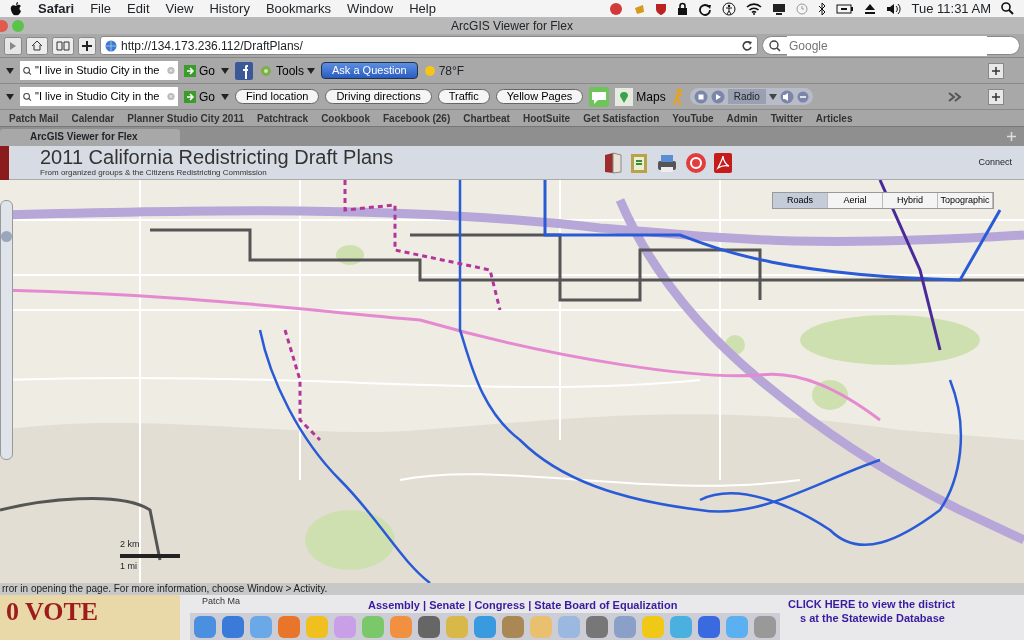  Describe the element at coordinates (844, 8) in the screenshot. I see `battery-icon` at that location.